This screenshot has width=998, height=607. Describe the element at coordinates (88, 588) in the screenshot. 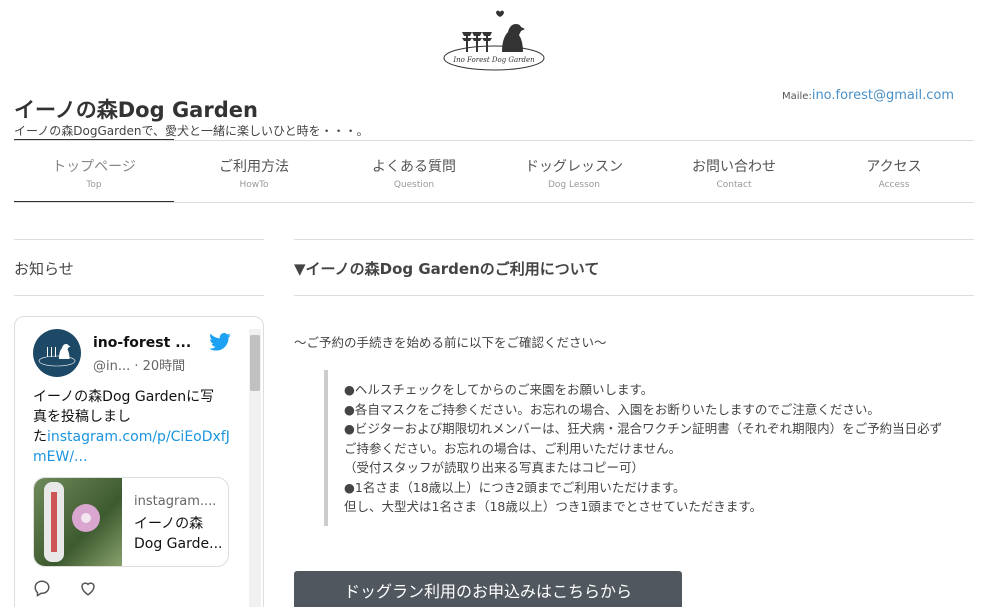

I see `like-heart-icon` at that location.